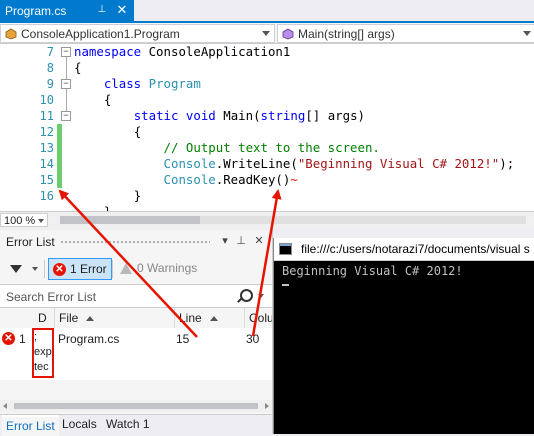 The image size is (534, 436). I want to click on column-header-line: Line, so click(209, 318).